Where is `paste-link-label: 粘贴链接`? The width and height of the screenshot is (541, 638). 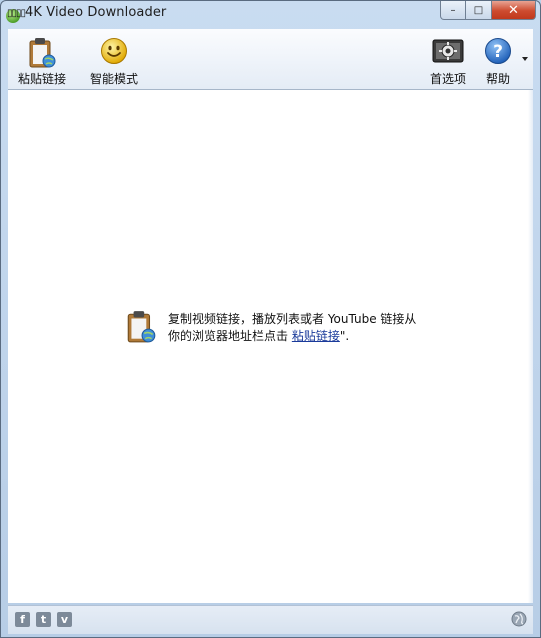 paste-link-label: 粘贴链接 is located at coordinates (41, 79).